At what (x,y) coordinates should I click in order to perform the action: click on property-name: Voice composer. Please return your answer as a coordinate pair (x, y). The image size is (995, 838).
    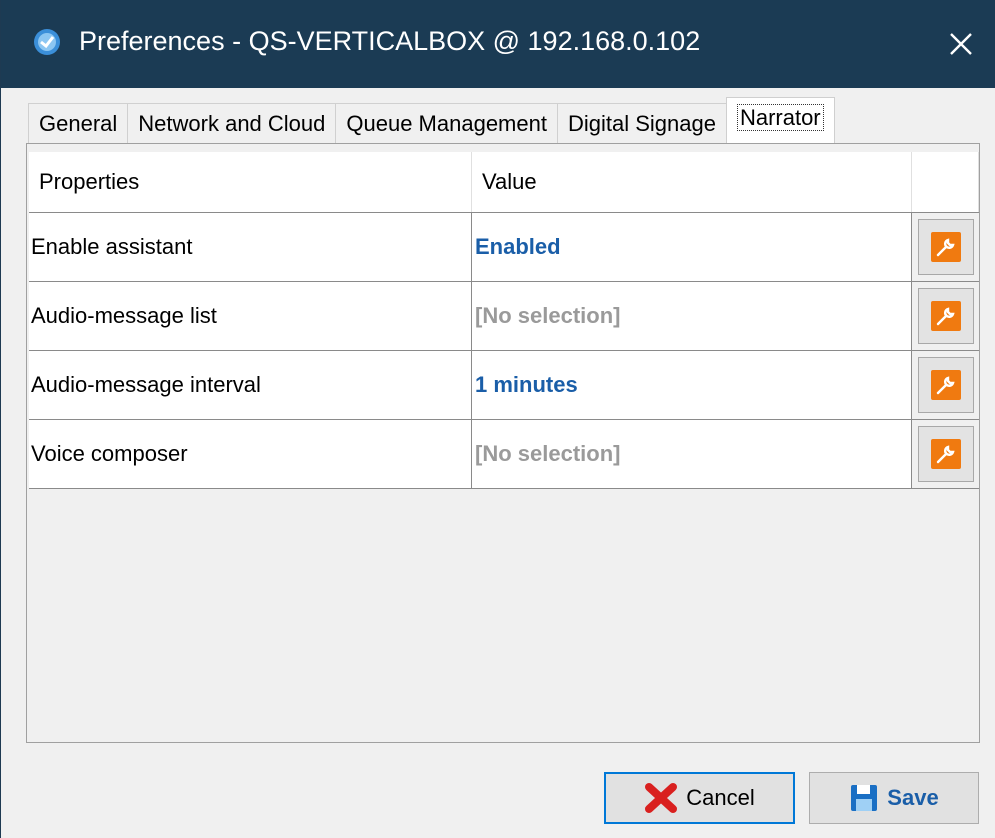
    Looking at the image, I should click on (250, 454).